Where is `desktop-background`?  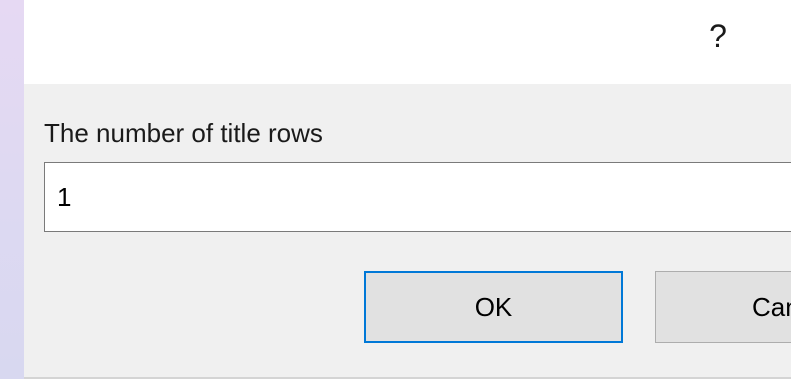
desktop-background is located at coordinates (12, 189).